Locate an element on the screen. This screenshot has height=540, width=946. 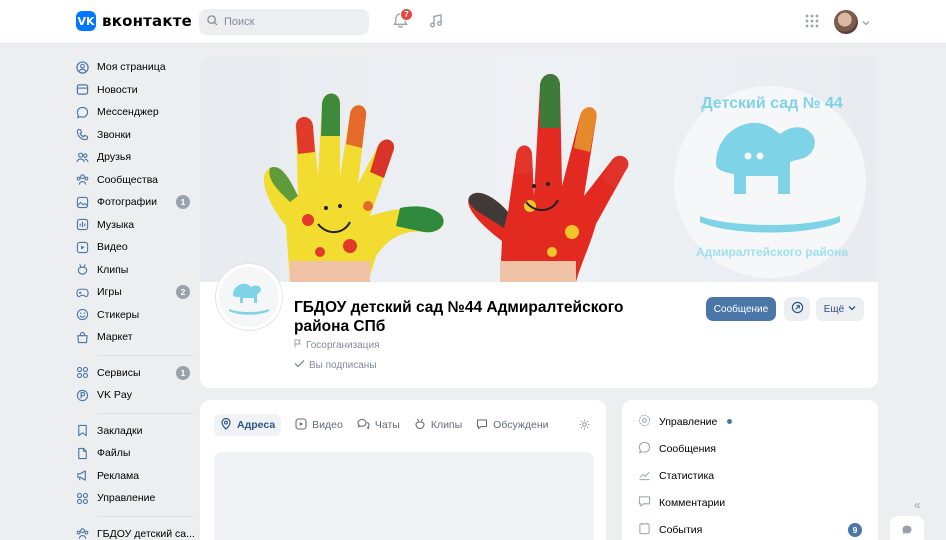
share-button is located at coordinates (797, 309).